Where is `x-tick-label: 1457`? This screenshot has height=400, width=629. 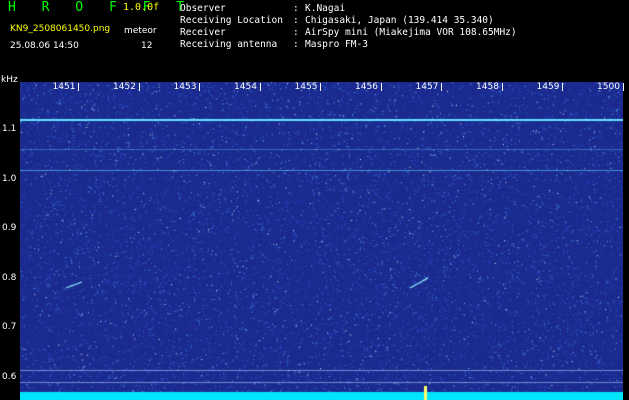
x-tick-label: 1457 is located at coordinates (427, 87).